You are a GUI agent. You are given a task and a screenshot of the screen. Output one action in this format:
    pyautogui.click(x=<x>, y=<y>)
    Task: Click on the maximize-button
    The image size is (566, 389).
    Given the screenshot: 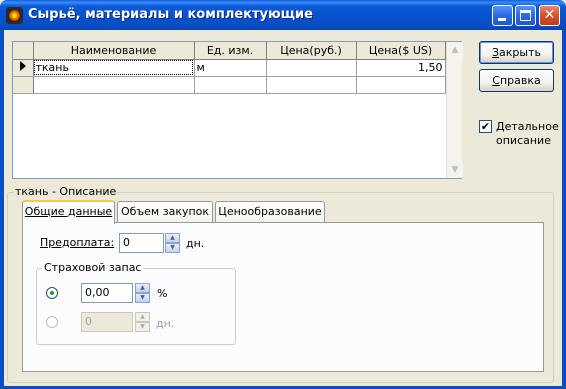 What is the action you would take?
    pyautogui.click(x=525, y=15)
    